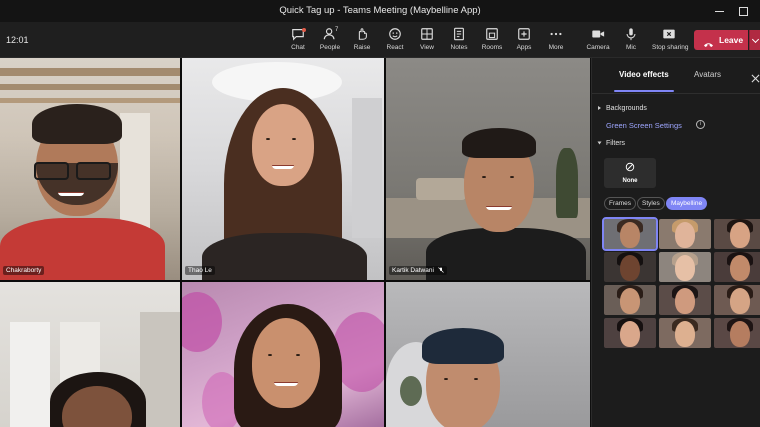 This screenshot has height=427, width=760. I want to click on more-button: More, so click(556, 40).